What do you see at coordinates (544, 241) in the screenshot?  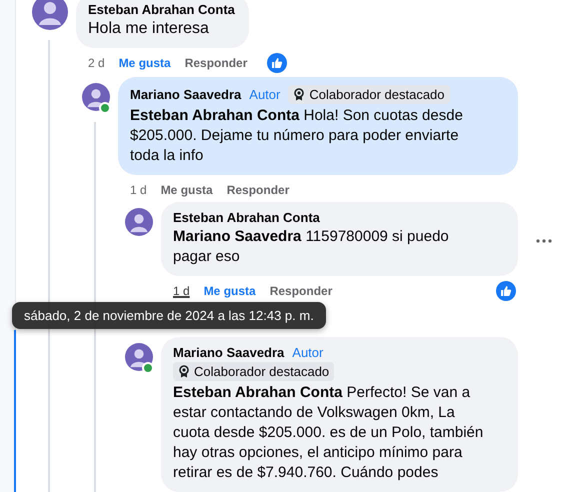 I see `more-icon` at bounding box center [544, 241].